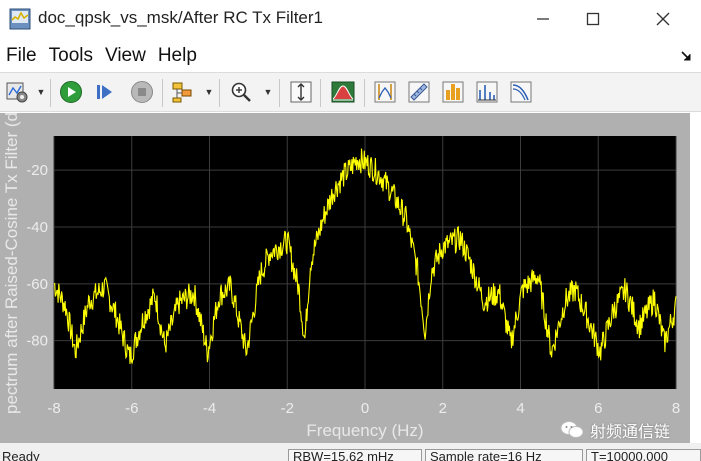 The width and height of the screenshot is (701, 461). I want to click on wechat-logo-icon, so click(572, 429).